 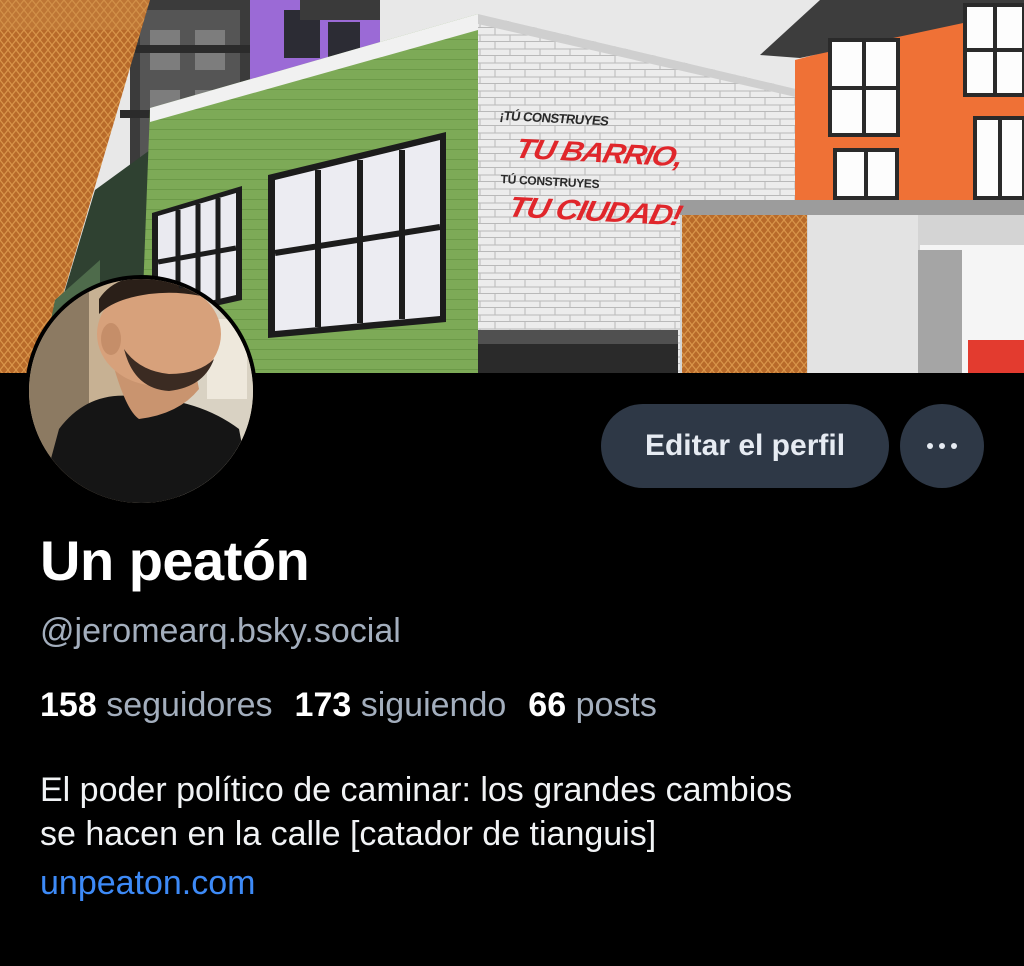 I want to click on avatar, so click(x=141, y=391).